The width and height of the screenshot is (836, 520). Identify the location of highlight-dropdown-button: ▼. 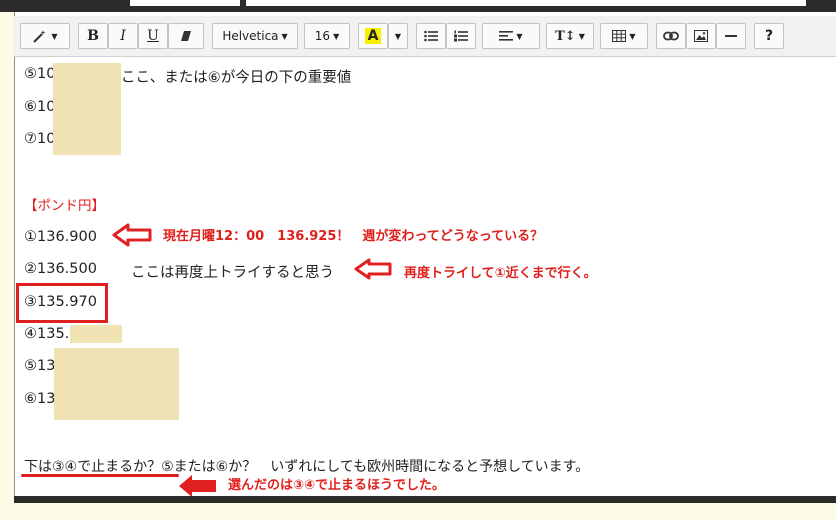
(398, 36).